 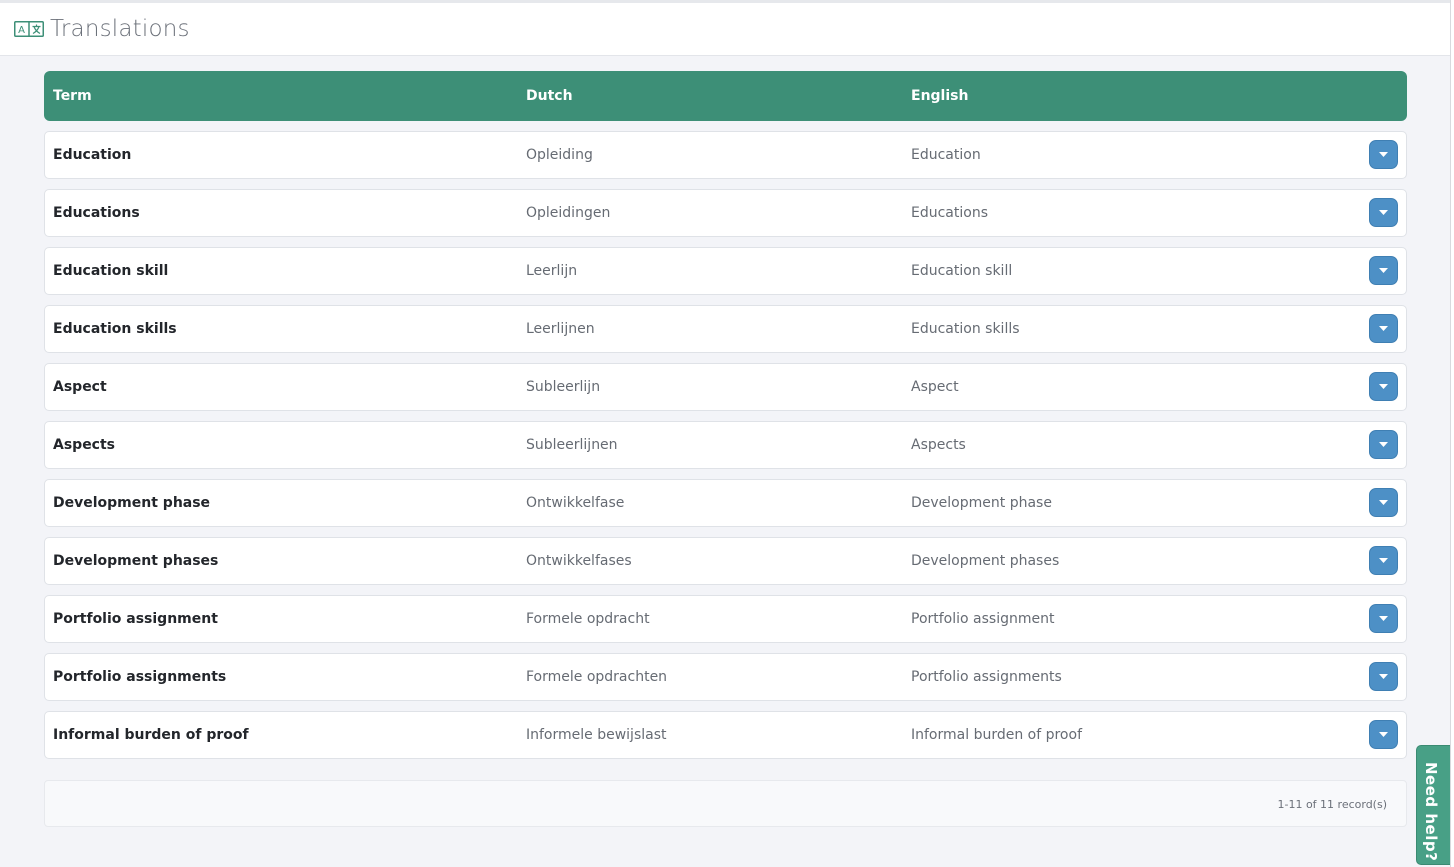 I want to click on dutch-cell: Leerlijnen, so click(x=560, y=329).